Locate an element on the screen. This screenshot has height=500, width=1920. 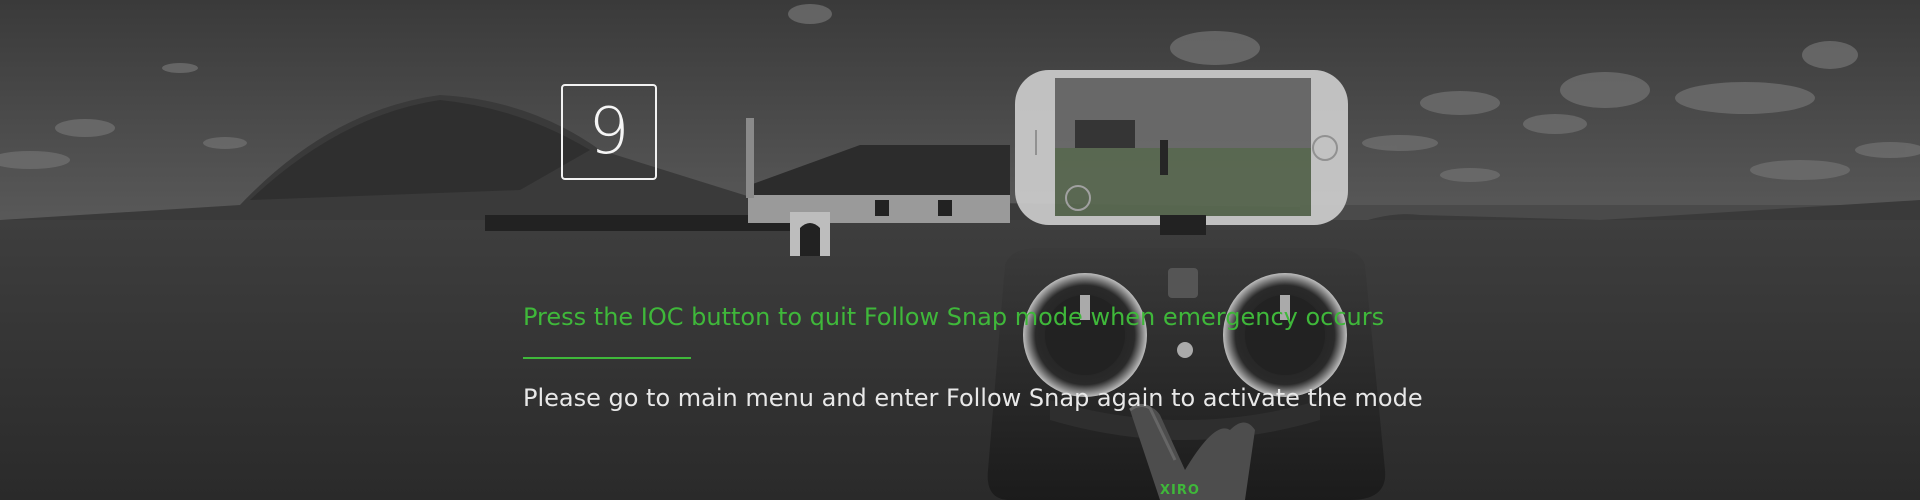
divider-line is located at coordinates (607, 358).